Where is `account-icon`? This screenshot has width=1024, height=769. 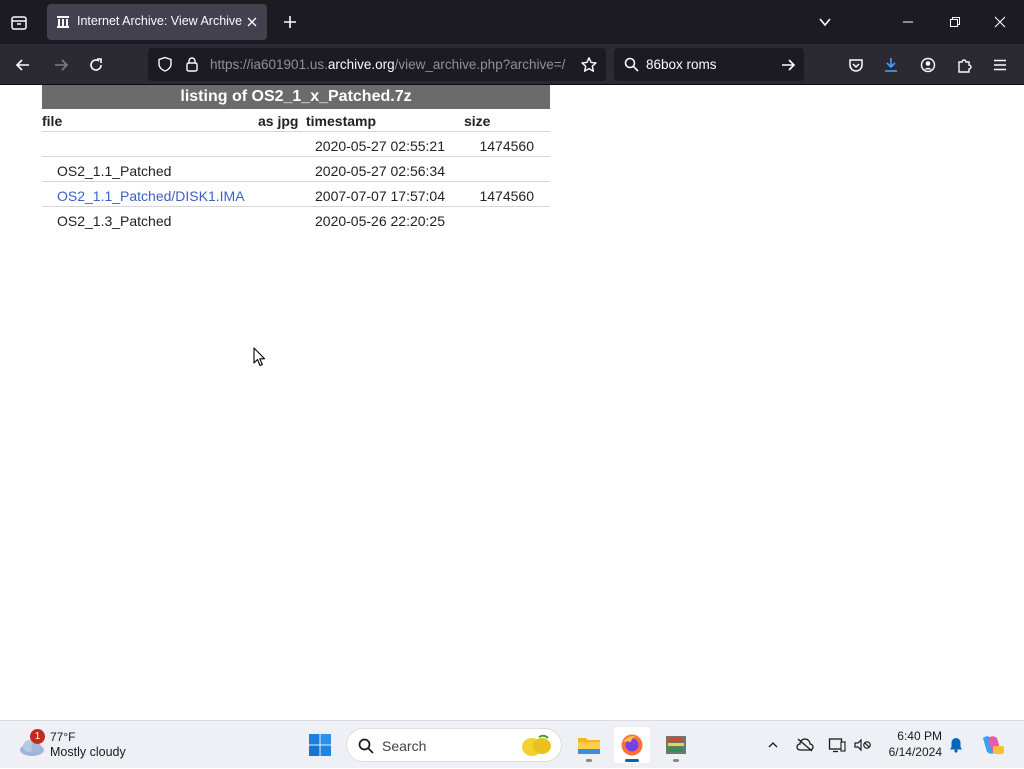
account-icon is located at coordinates (928, 65).